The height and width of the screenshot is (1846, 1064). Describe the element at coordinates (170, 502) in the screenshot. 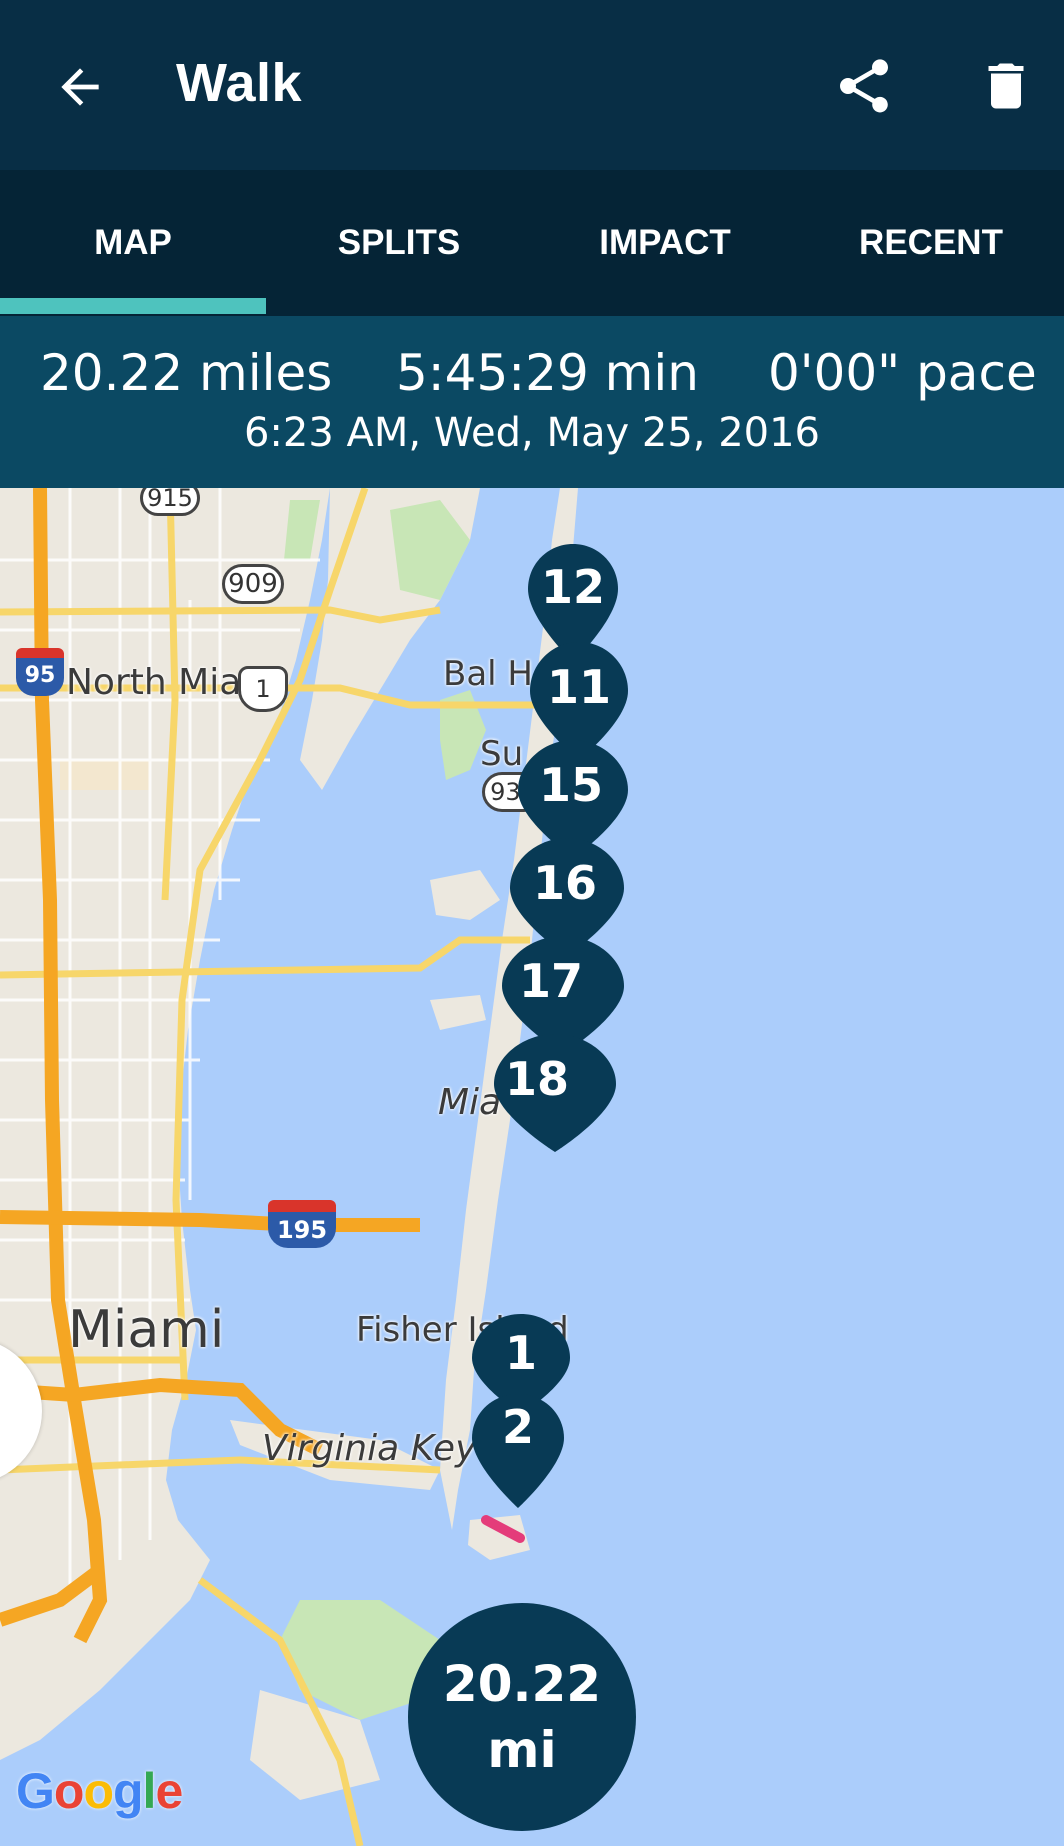

I see `road-shield: 915` at that location.